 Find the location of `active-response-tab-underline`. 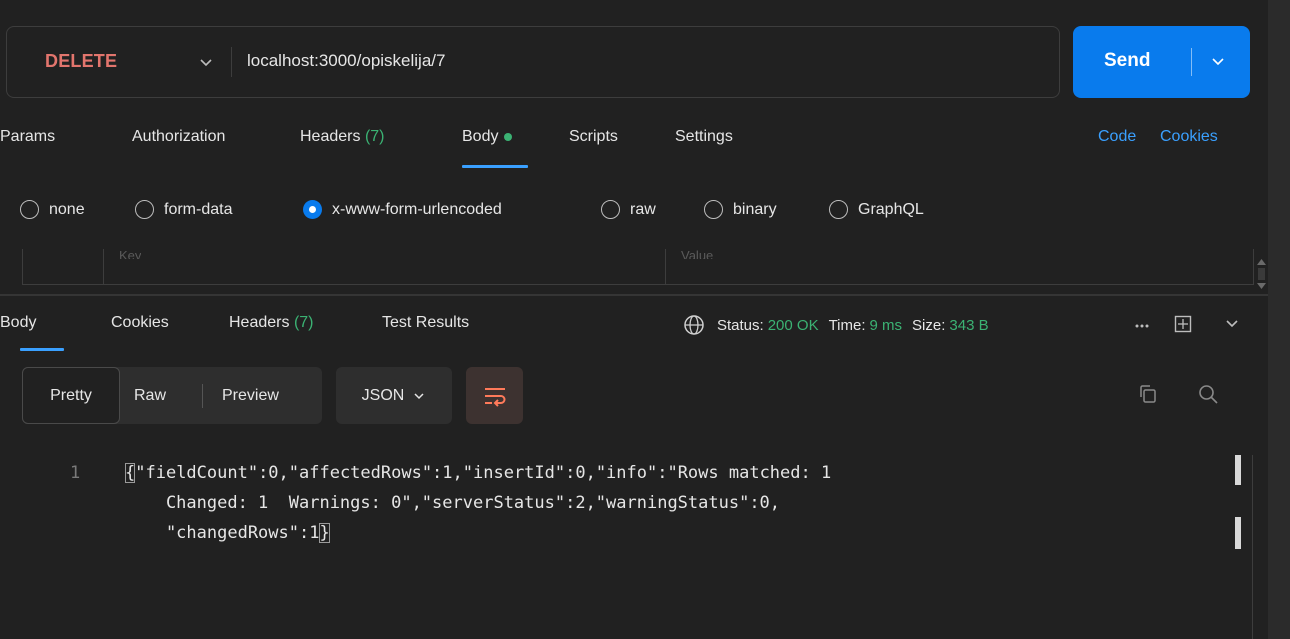

active-response-tab-underline is located at coordinates (42, 349).